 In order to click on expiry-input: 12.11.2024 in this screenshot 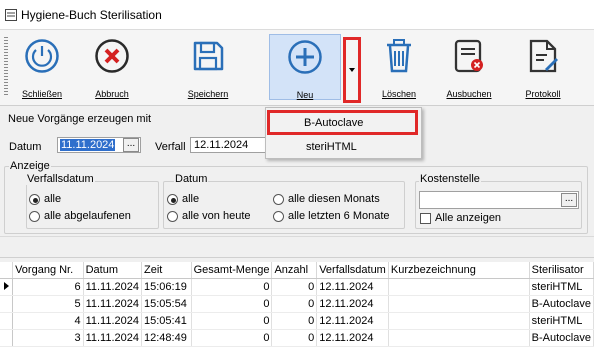, I will do `click(229, 145)`.